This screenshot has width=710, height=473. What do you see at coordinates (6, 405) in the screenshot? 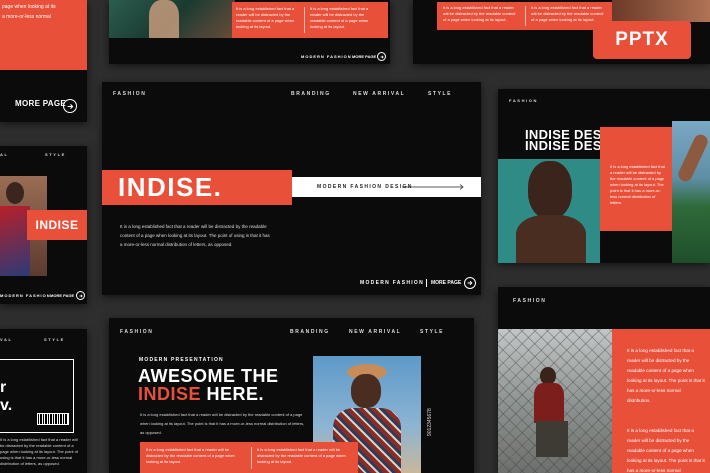
I see `title-fragment-2: v.` at bounding box center [6, 405].